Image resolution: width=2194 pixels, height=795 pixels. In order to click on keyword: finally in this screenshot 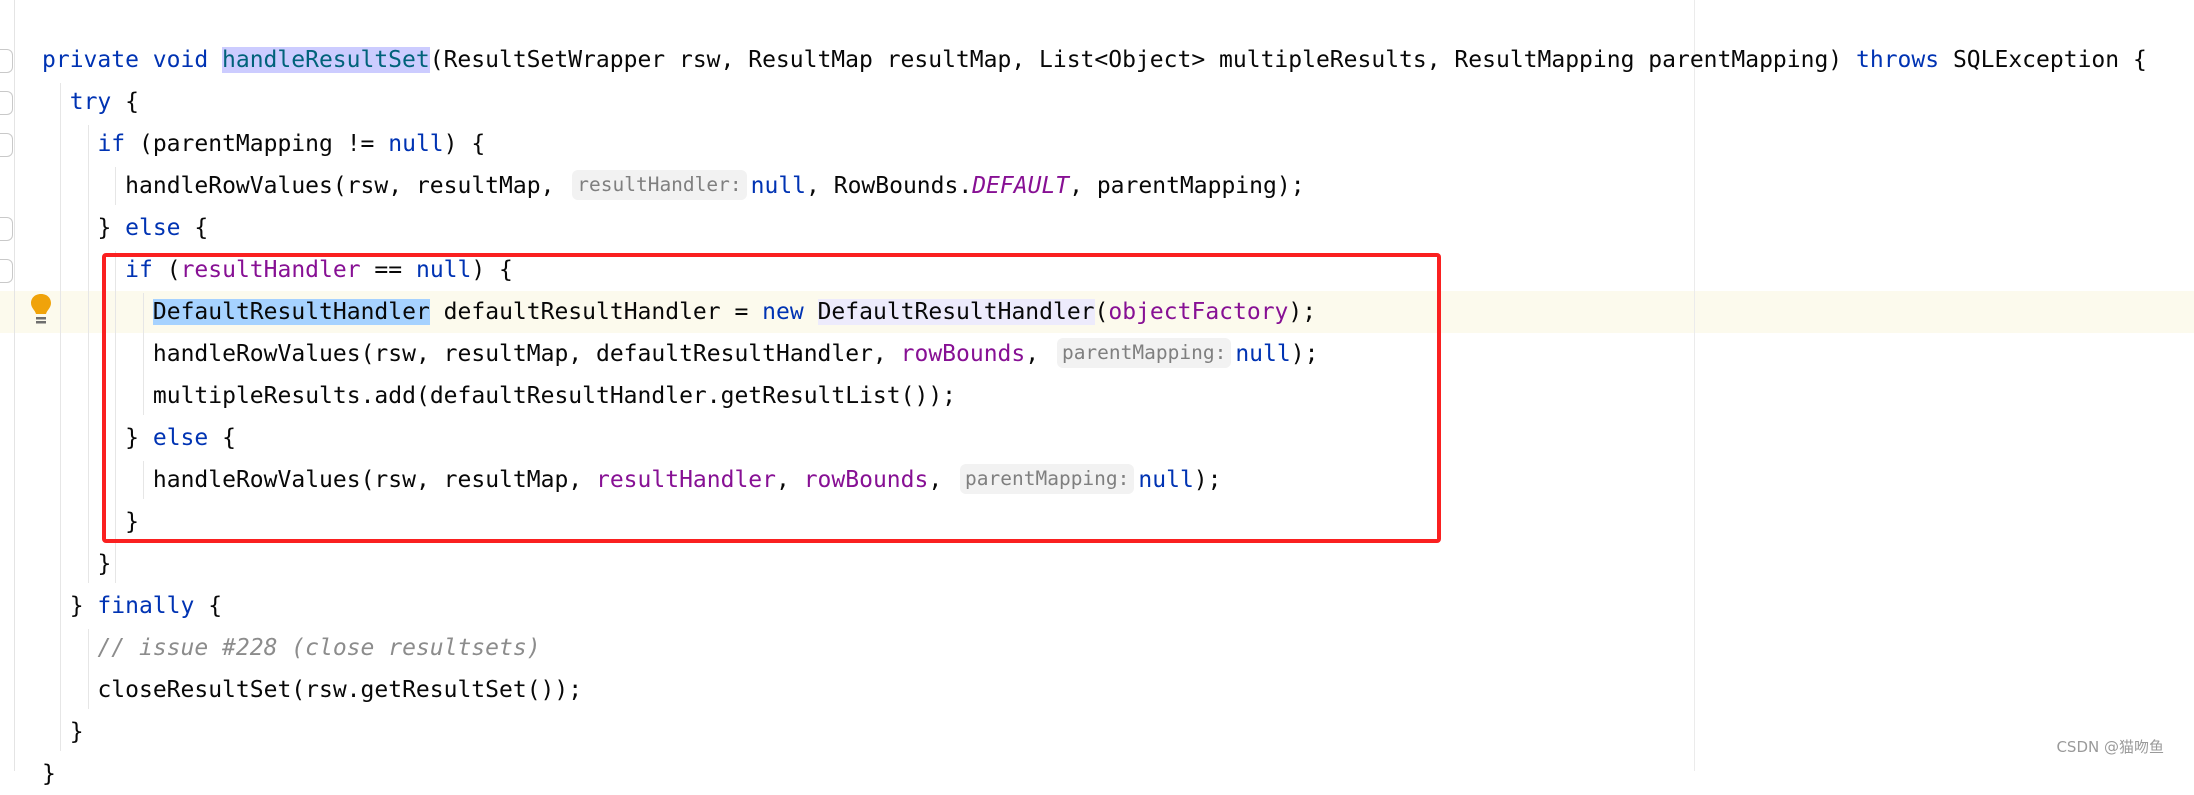, I will do `click(146, 606)`.